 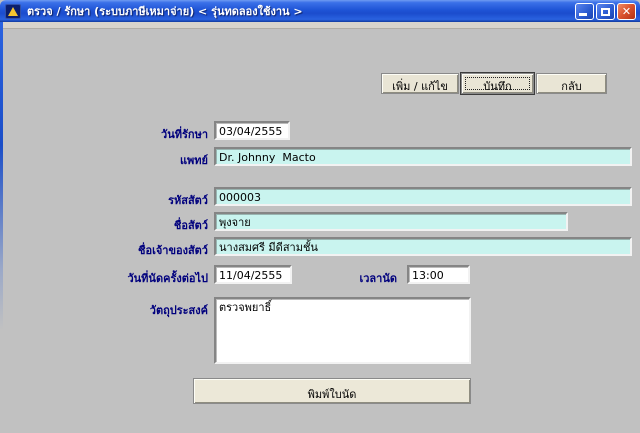 What do you see at coordinates (253, 274) in the screenshot?
I see `next-appointment-date-input` at bounding box center [253, 274].